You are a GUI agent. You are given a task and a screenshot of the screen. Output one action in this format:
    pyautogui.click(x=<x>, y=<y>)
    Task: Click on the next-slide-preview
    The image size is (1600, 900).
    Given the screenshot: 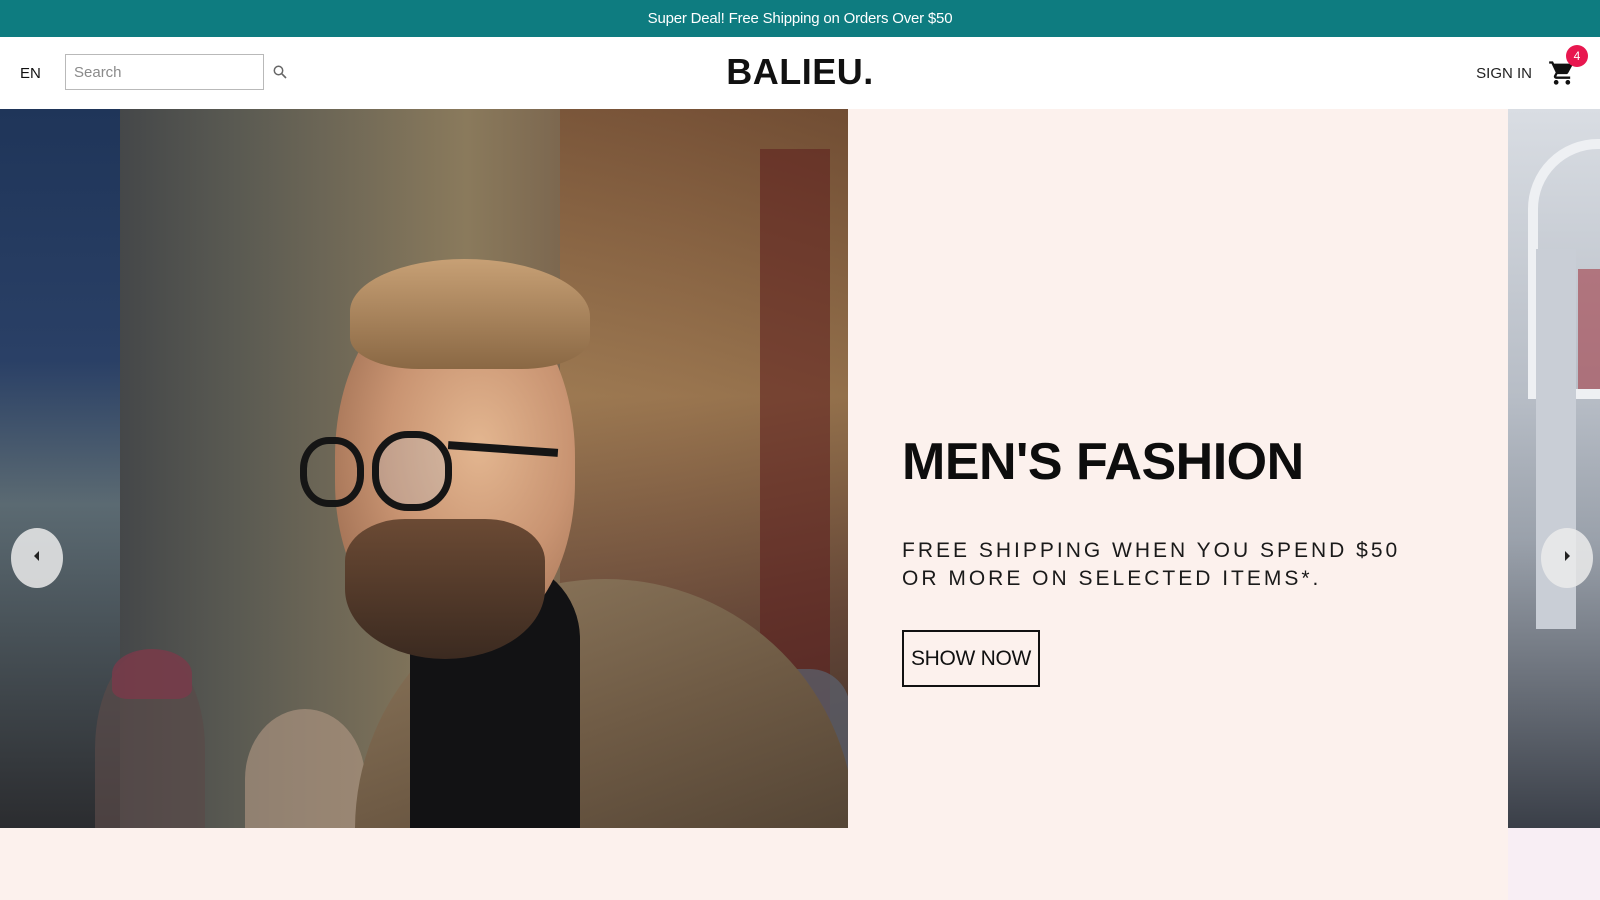 What is the action you would take?
    pyautogui.click(x=1554, y=468)
    